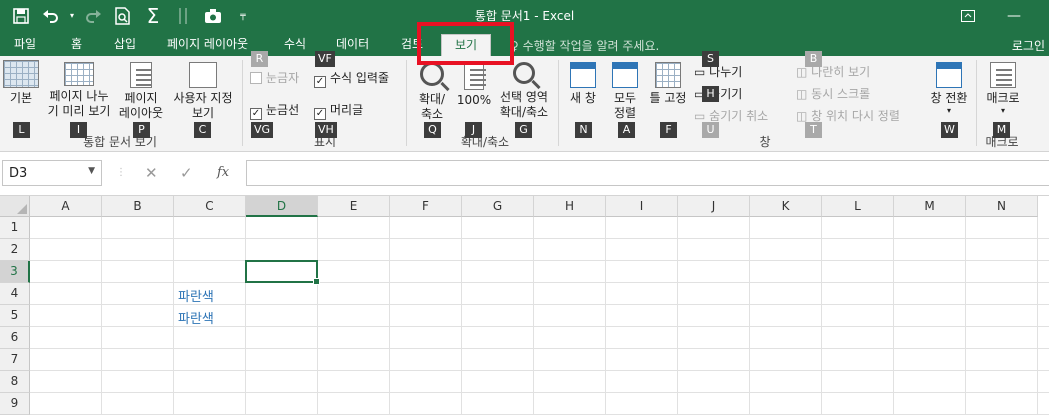 The image size is (1049, 415). What do you see at coordinates (474, 85) in the screenshot?
I see `zoom-100-button: 100%` at bounding box center [474, 85].